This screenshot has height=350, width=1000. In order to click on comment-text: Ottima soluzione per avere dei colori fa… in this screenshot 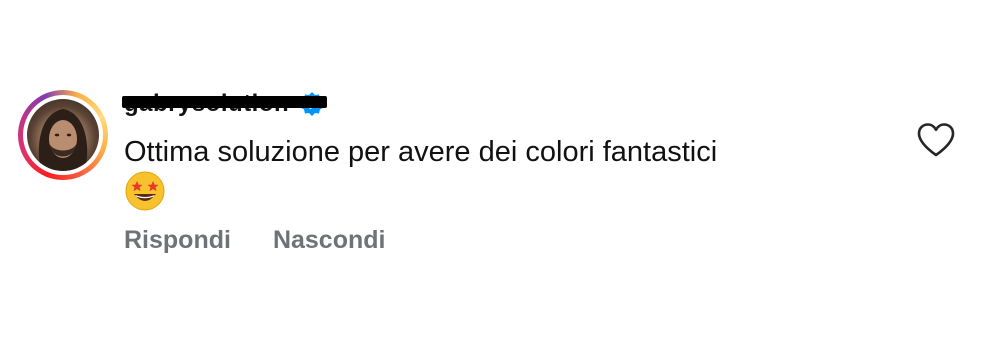, I will do `click(421, 152)`.